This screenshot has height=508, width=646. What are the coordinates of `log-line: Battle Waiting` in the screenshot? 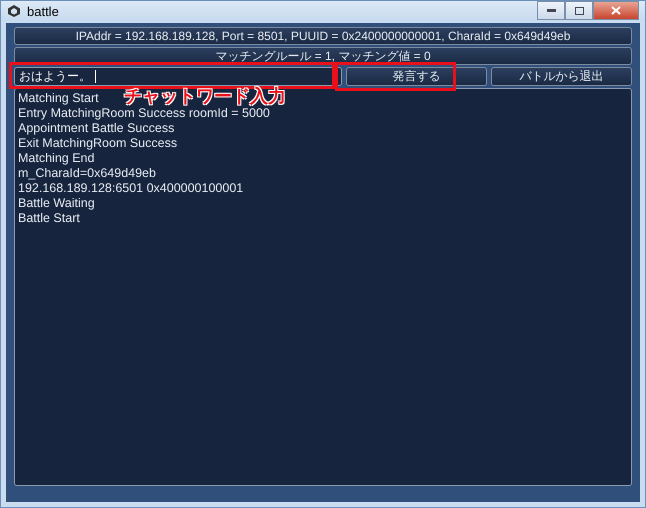 It's located at (56, 203).